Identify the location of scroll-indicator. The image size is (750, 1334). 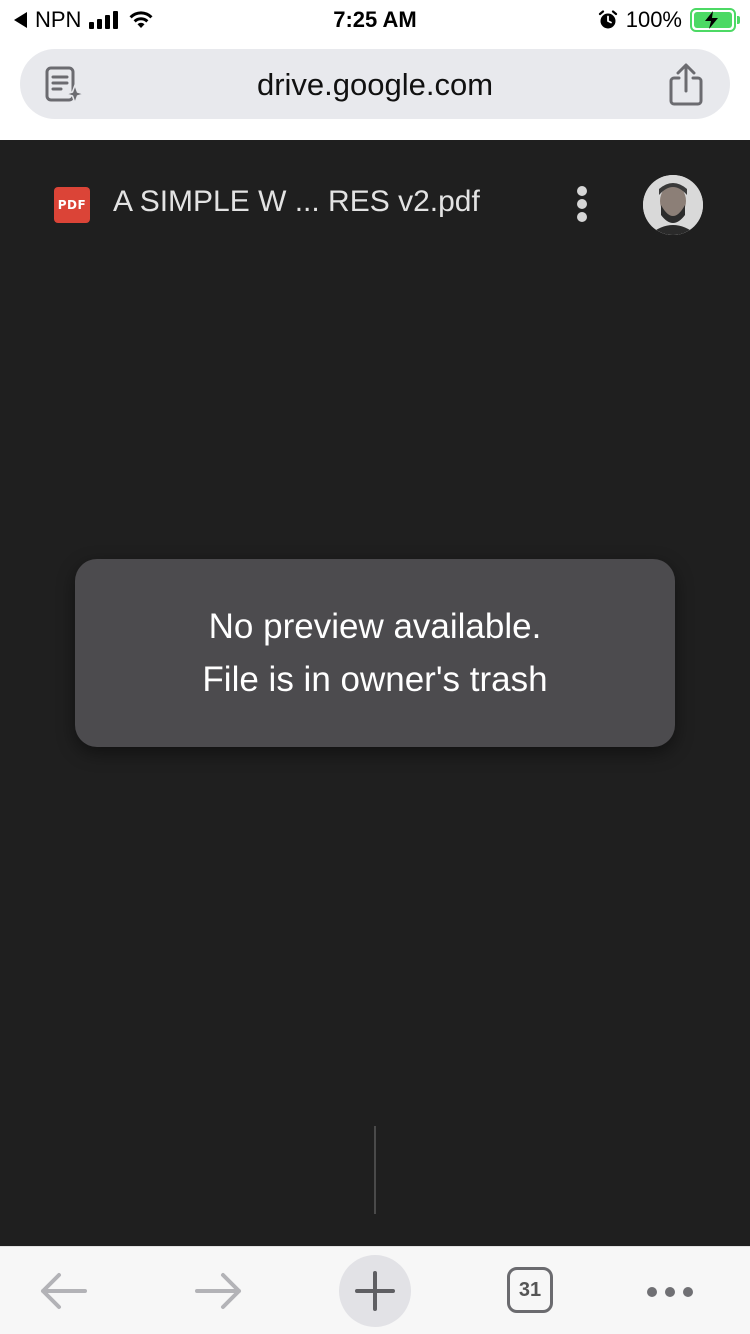
(375, 1170).